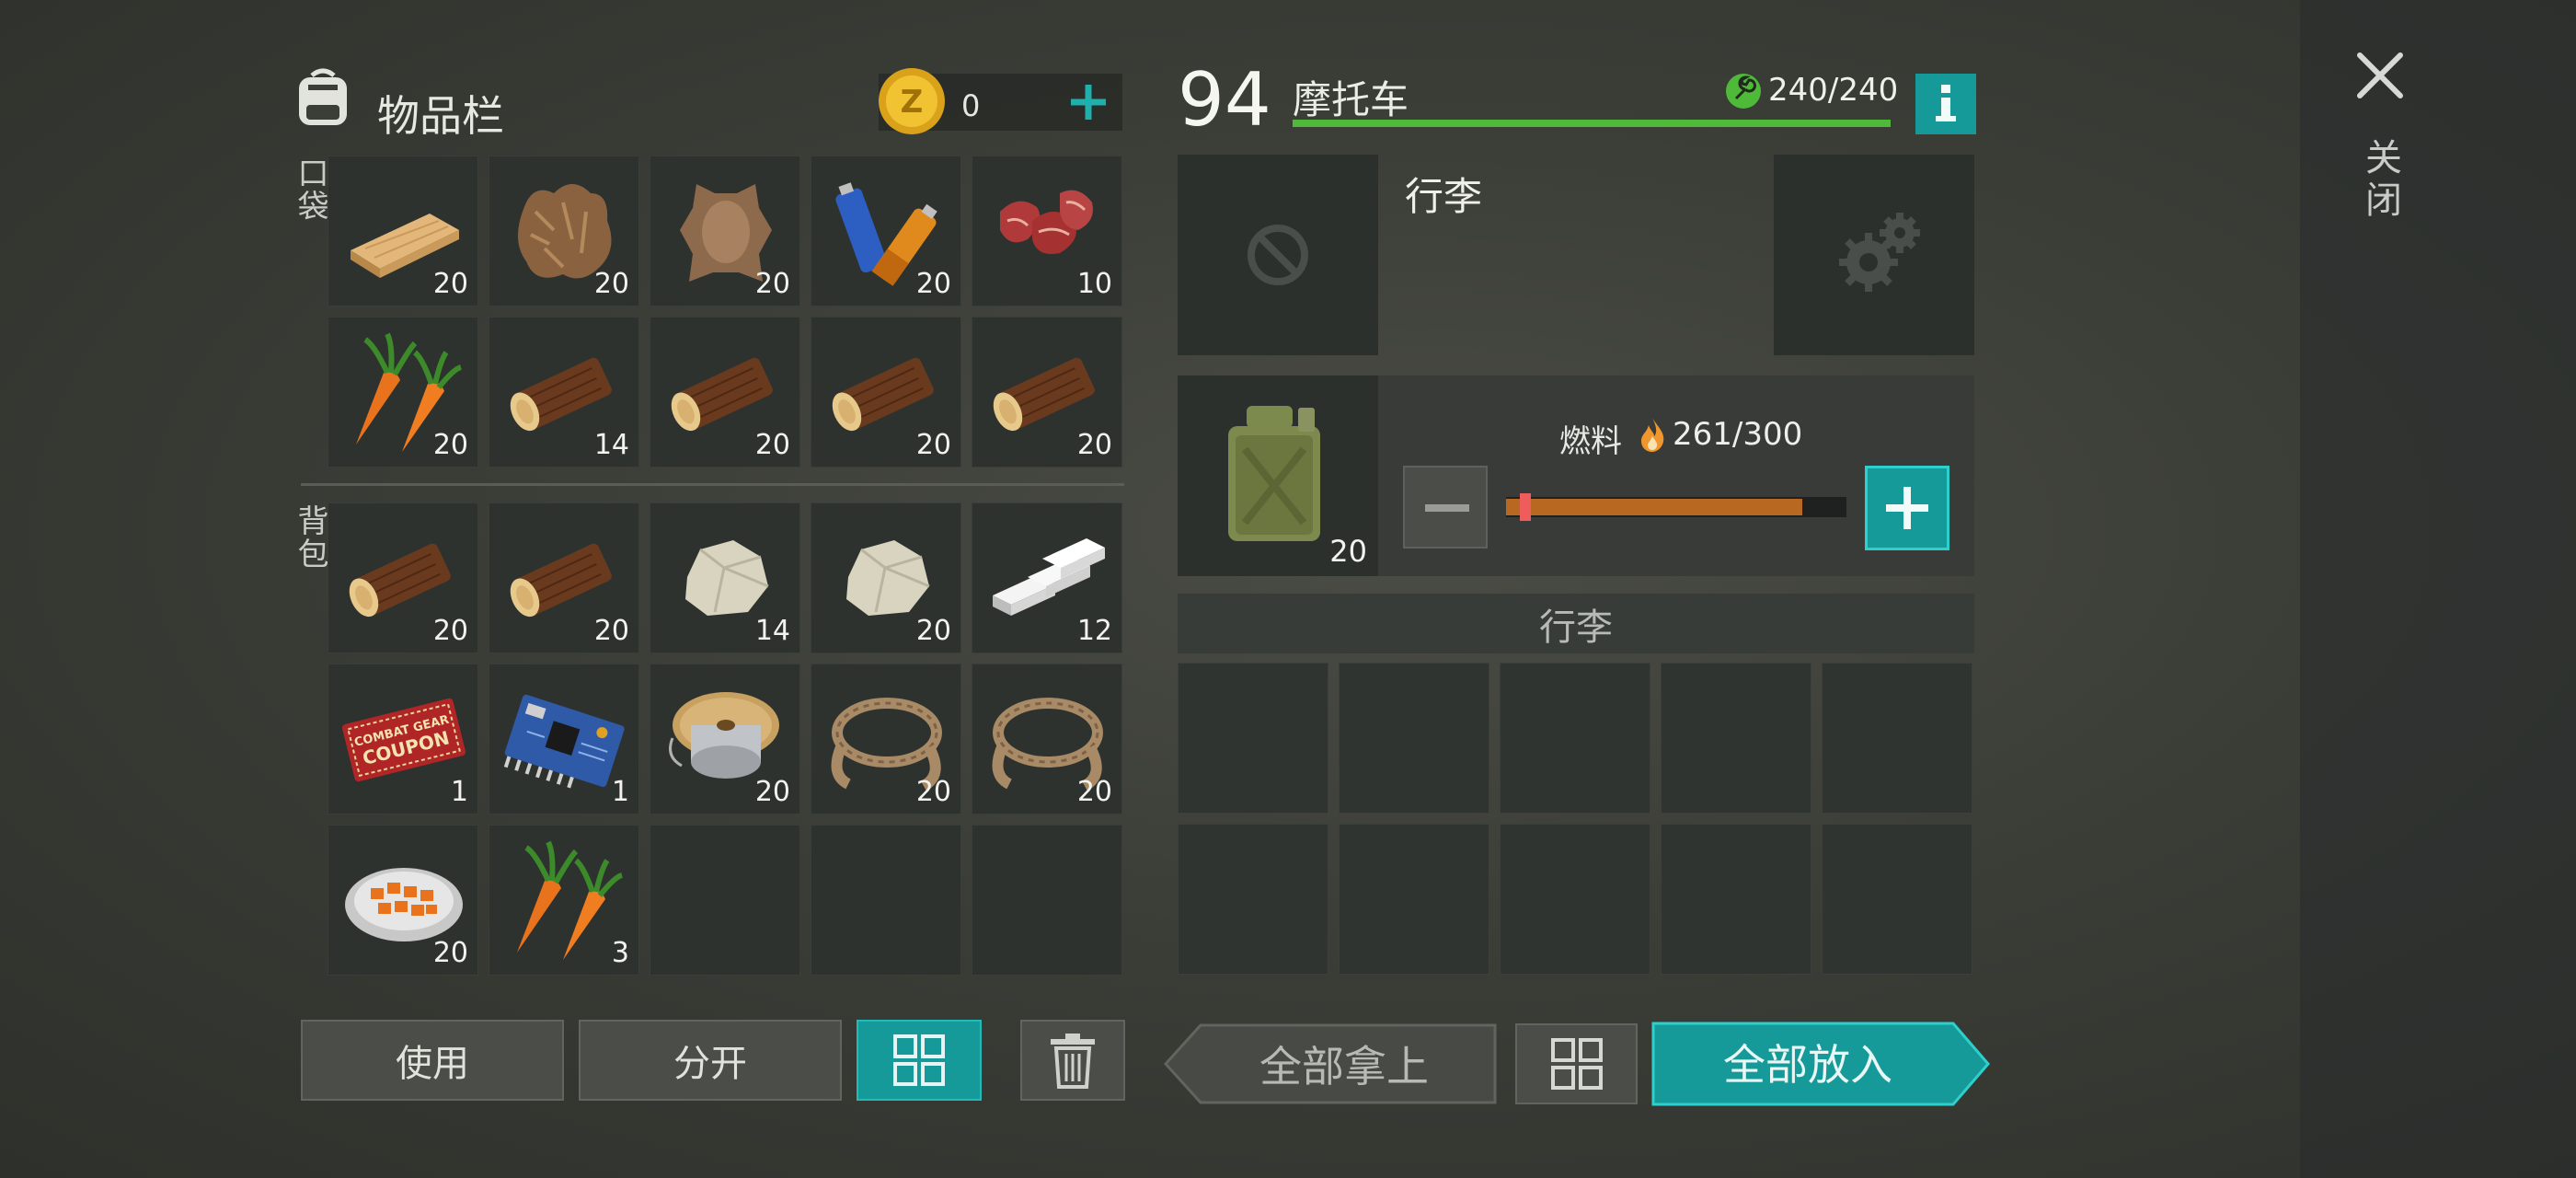  I want to click on pocket-label: 口袋, so click(310, 189).